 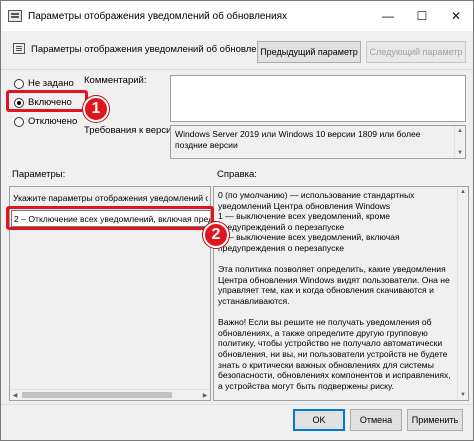 I want to click on scroll-up-arrow-icon: ▲, so click(x=460, y=131).